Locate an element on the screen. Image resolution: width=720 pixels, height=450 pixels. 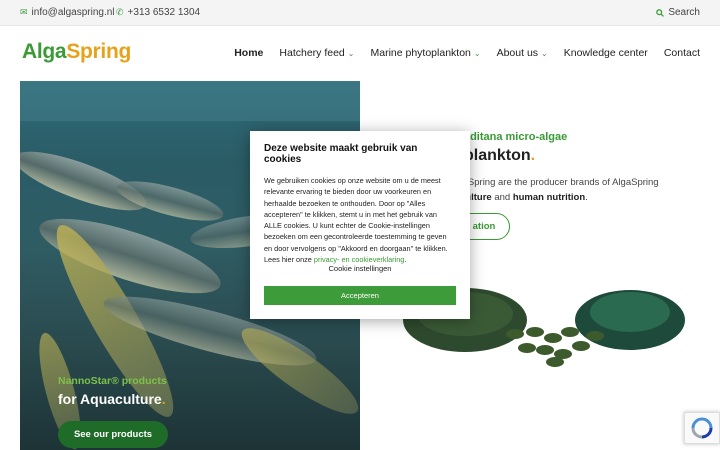
email-link: ✉ info@algaspring.nl is located at coordinates (67, 12).